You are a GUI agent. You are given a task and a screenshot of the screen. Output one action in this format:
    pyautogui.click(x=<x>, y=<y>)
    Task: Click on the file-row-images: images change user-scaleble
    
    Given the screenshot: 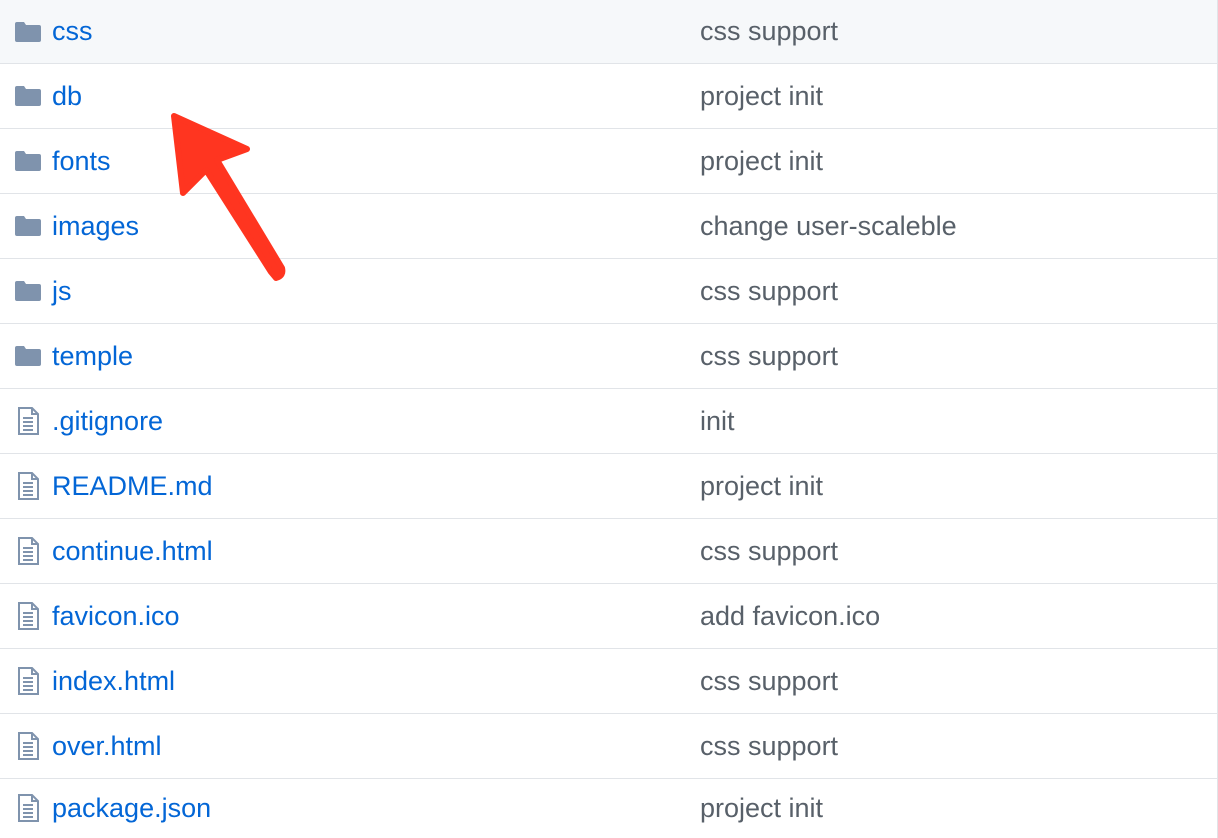 What is the action you would take?
    pyautogui.click(x=608, y=226)
    